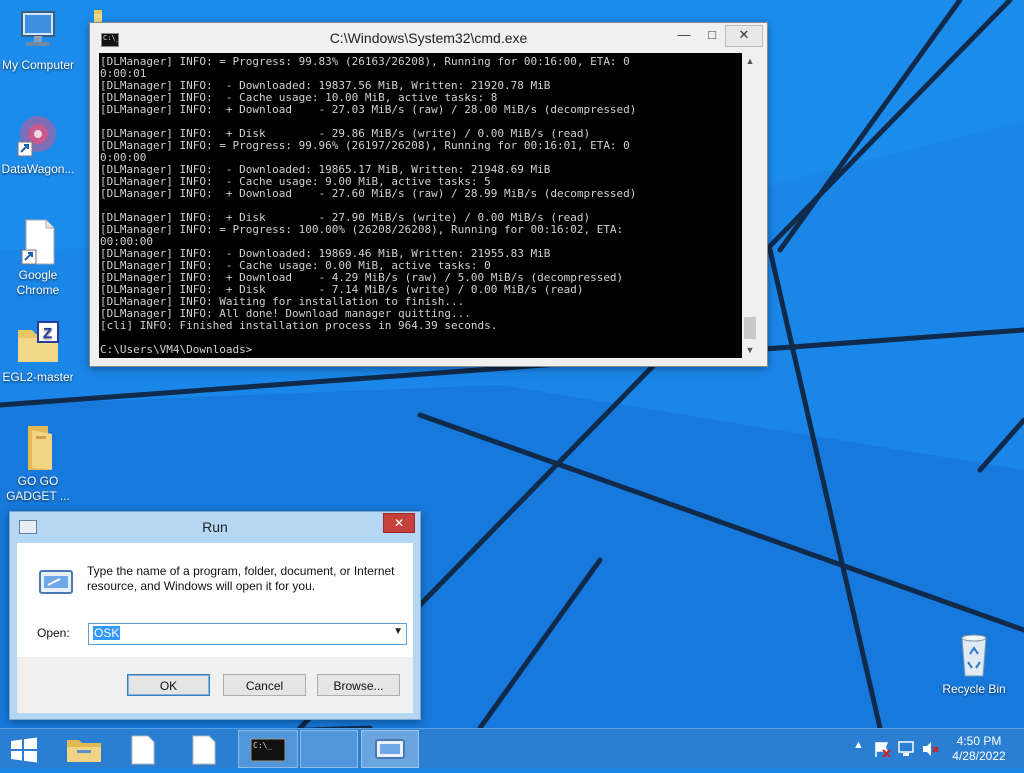 The image size is (1024, 773). I want to click on console-line: C:\Users\VM4\Downloads>, so click(176, 349).